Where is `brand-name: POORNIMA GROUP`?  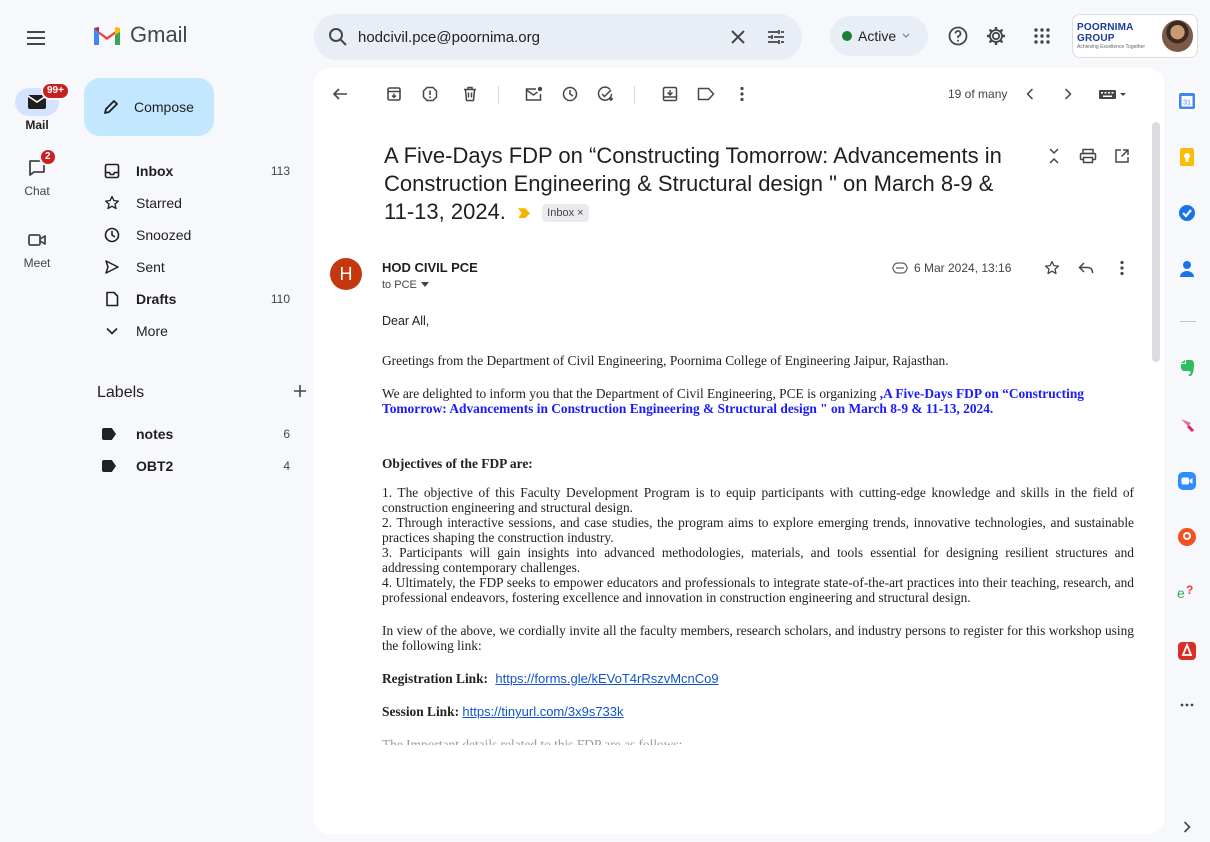 brand-name: POORNIMA GROUP is located at coordinates (1105, 33).